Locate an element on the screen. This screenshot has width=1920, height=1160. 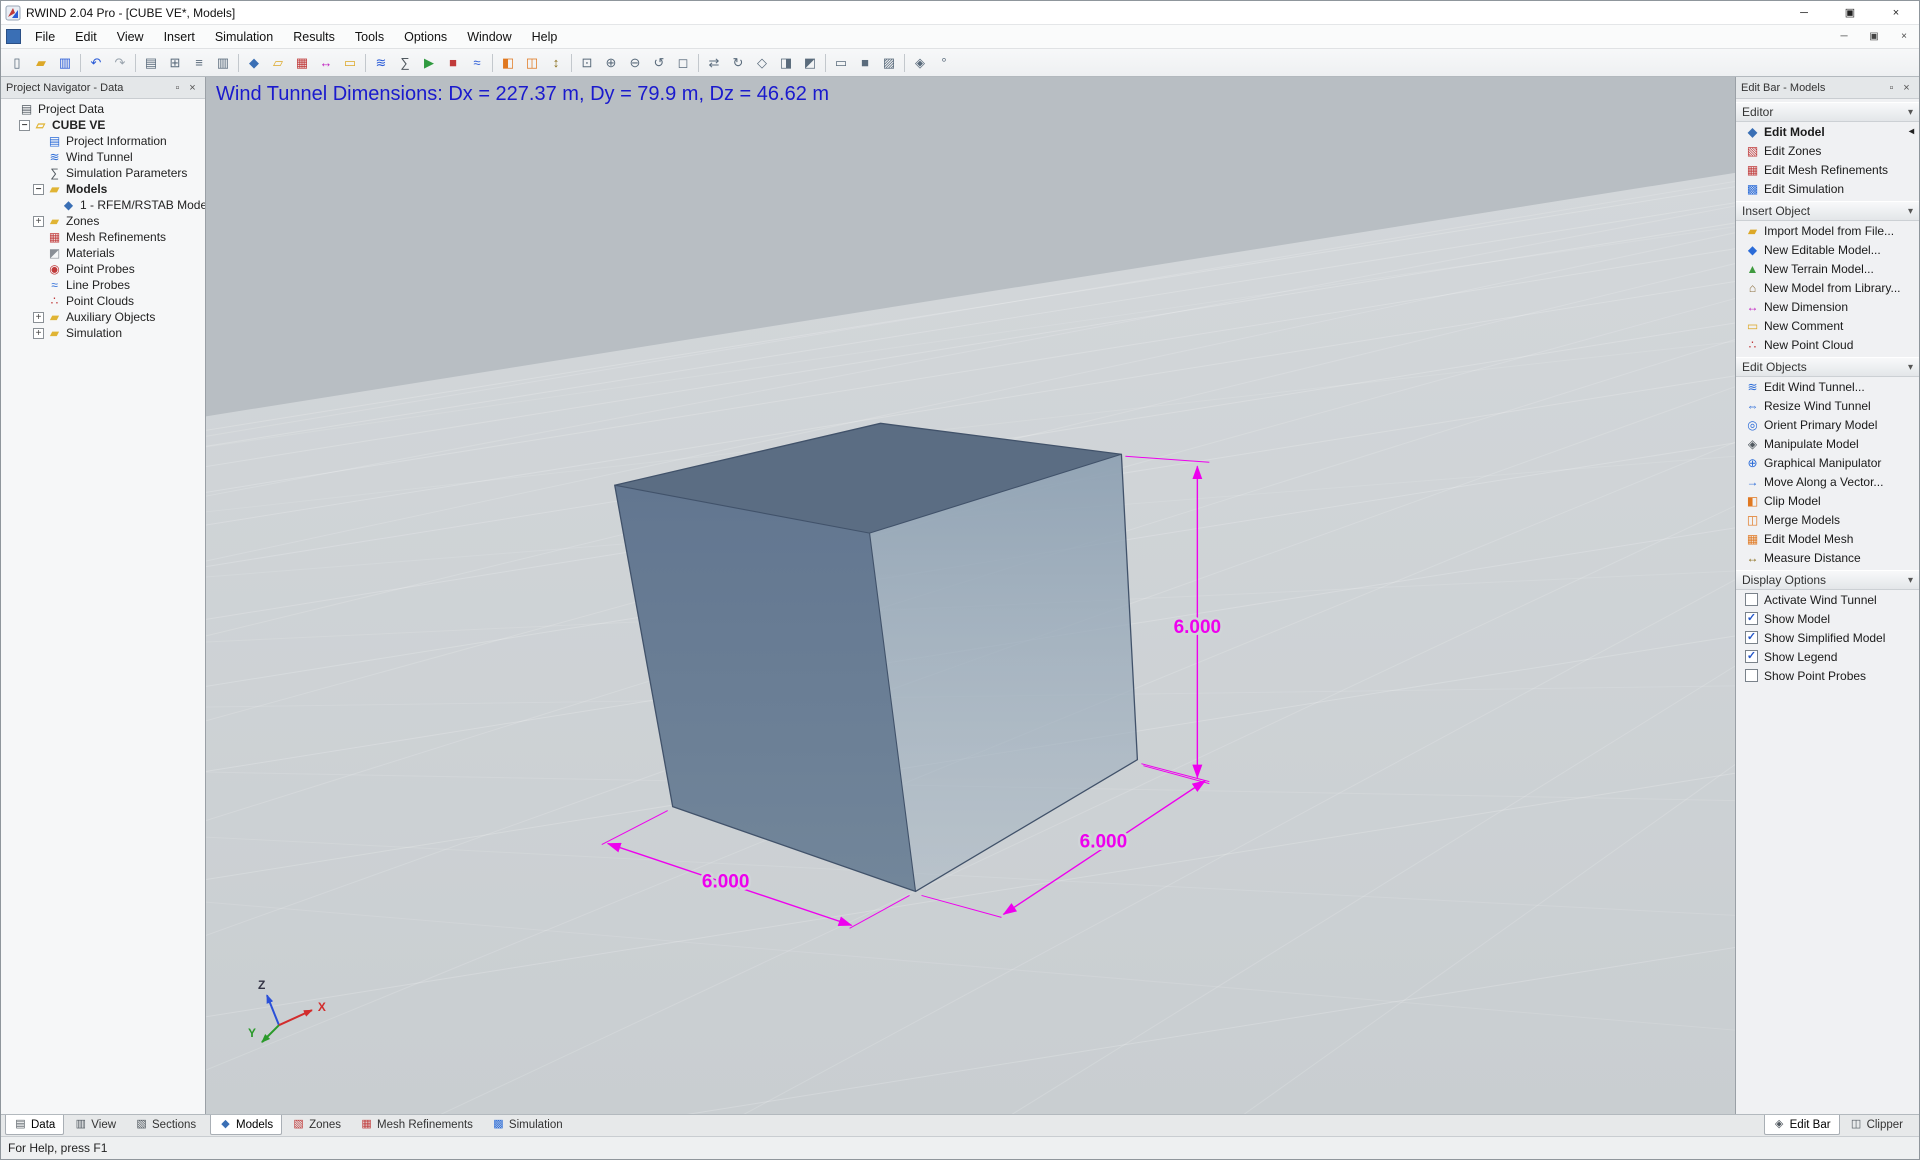
rotate-view-button: ↻ is located at coordinates (738, 63).